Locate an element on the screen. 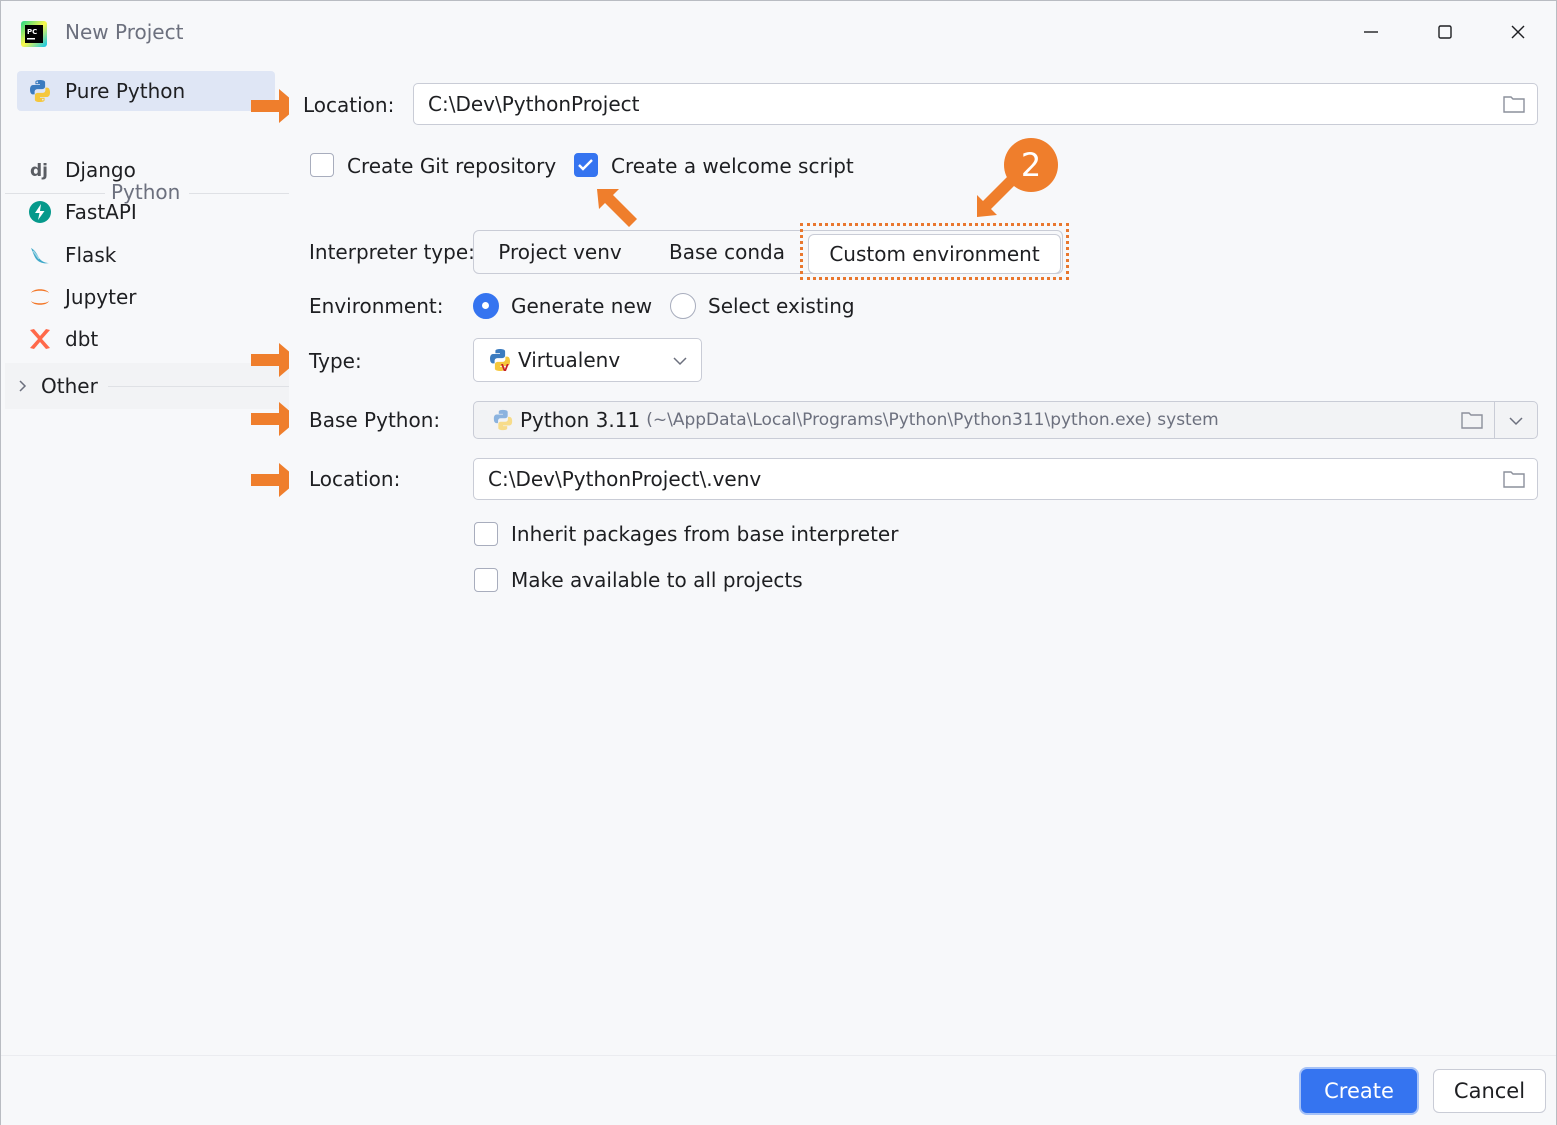  env-select-existing-label: Select existing is located at coordinates (781, 306).